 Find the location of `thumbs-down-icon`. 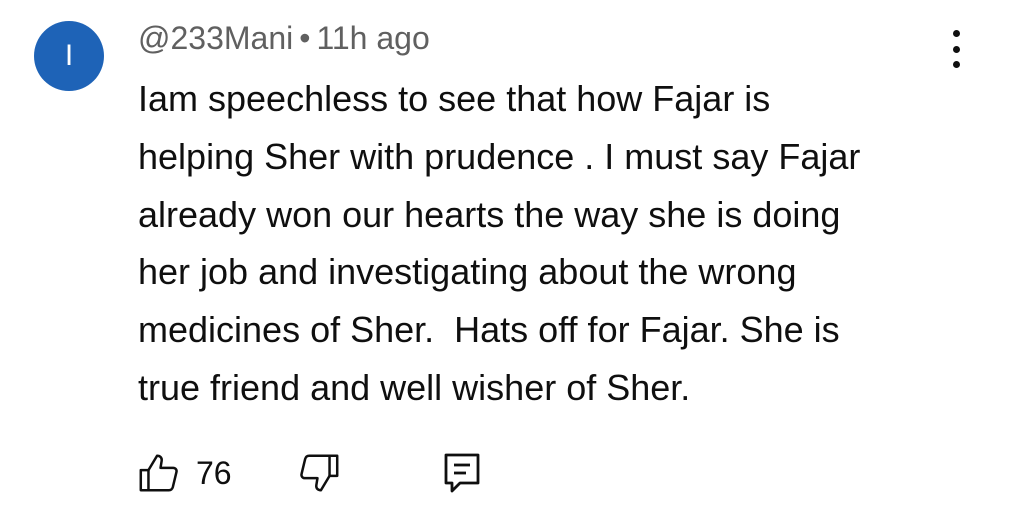

thumbs-down-icon is located at coordinates (319, 473).